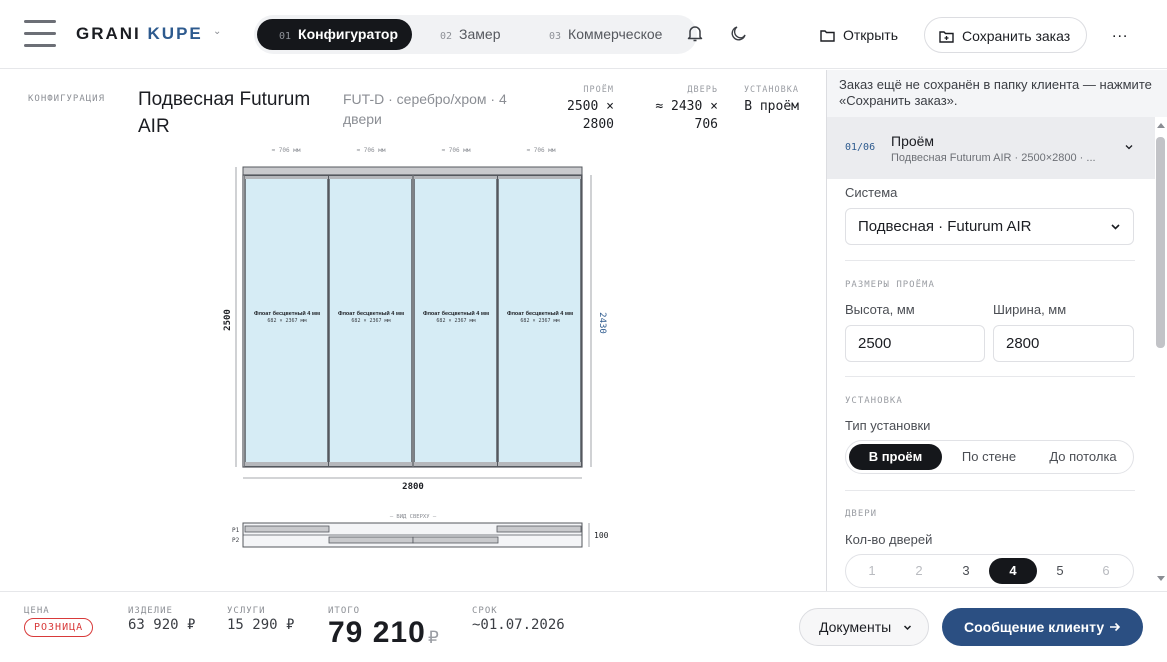 The height and width of the screenshot is (662, 1167). I want to click on logo-part-2: KUPE, so click(175, 33).